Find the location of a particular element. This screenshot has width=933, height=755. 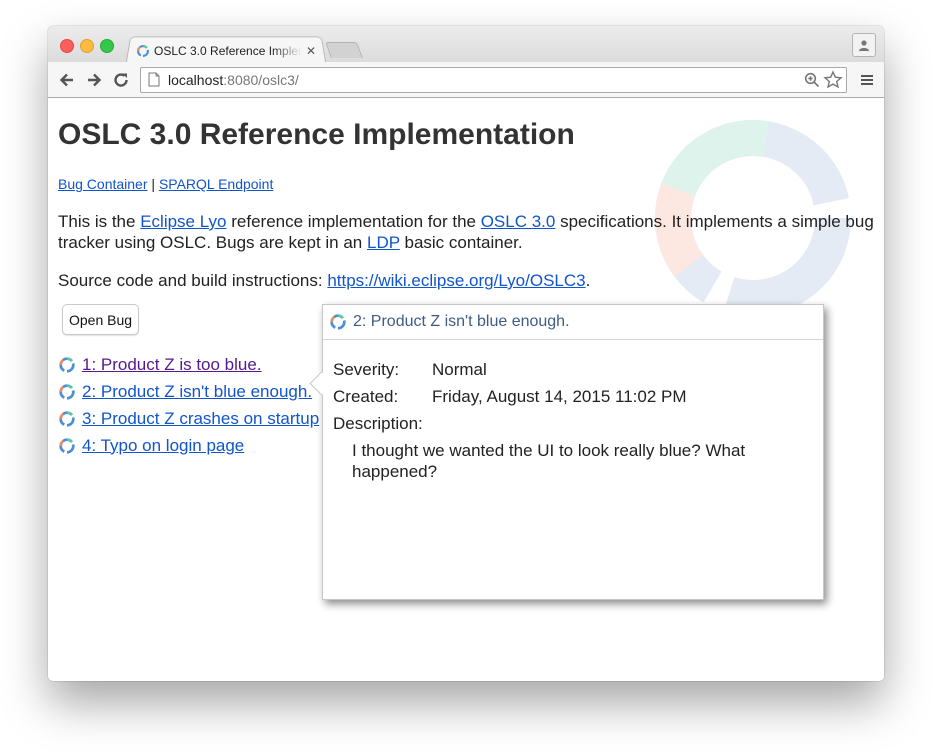

severity-label: Severity: is located at coordinates (366, 369).